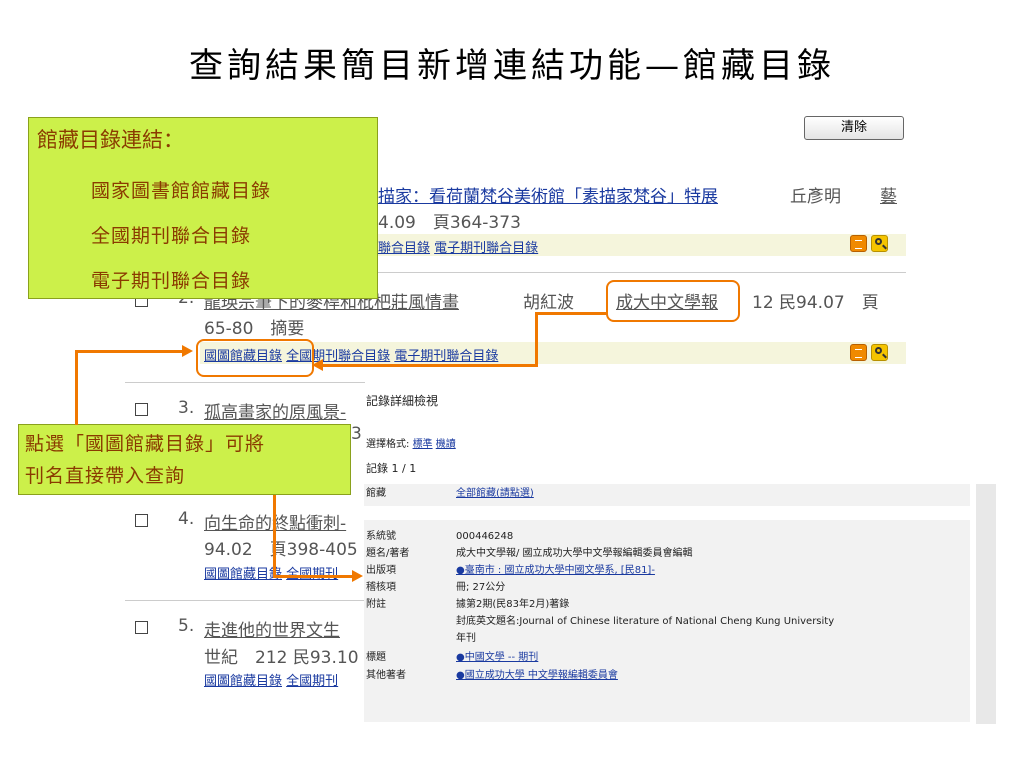 This screenshot has width=1024, height=768. I want to click on detail-row: 館藏 全部館藏(請點選), so click(667, 494).